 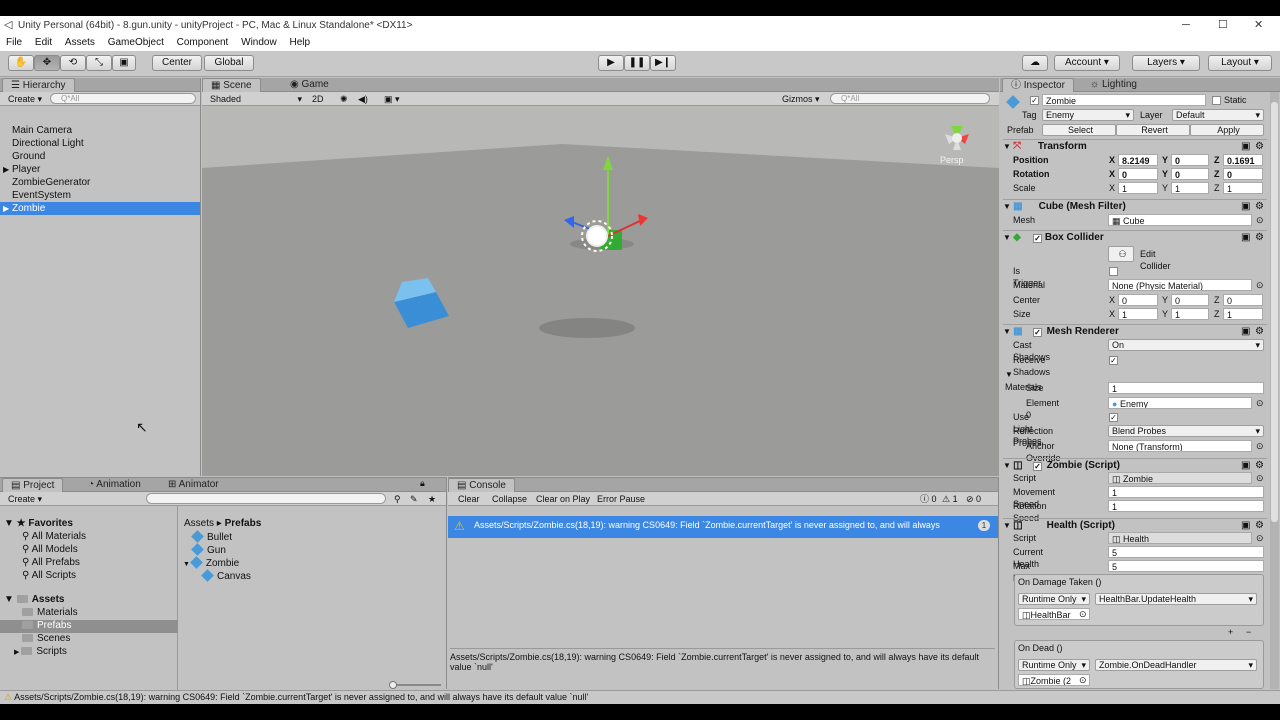 I want to click on error-filter-button: ⊘ 0, so click(x=973, y=499).